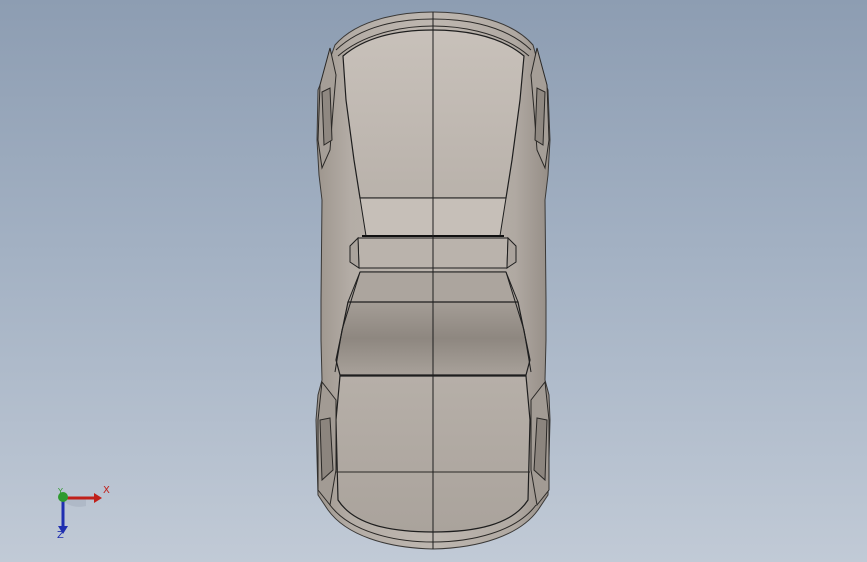 Image resolution: width=867 pixels, height=562 pixels. Describe the element at coordinates (87, 513) in the screenshot. I see `orientation-triad: X Y Z` at that location.